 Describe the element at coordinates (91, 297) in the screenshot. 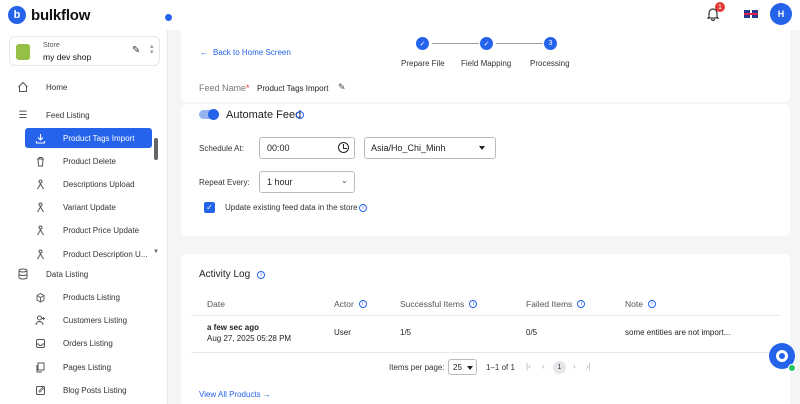

I see `sidebar-item-label: Products Listing` at that location.